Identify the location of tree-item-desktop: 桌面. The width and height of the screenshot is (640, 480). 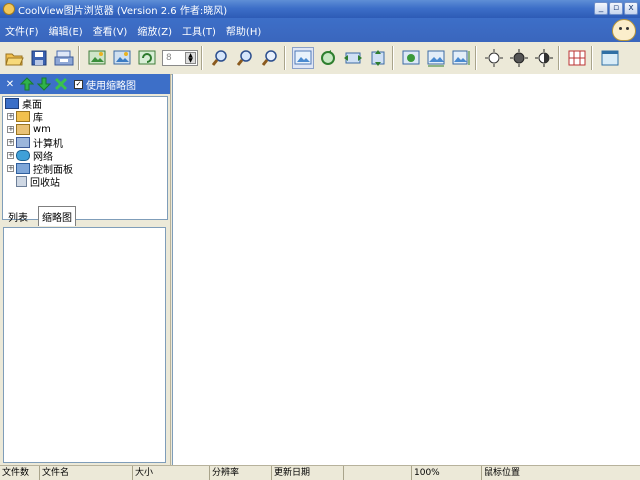
(23, 104).